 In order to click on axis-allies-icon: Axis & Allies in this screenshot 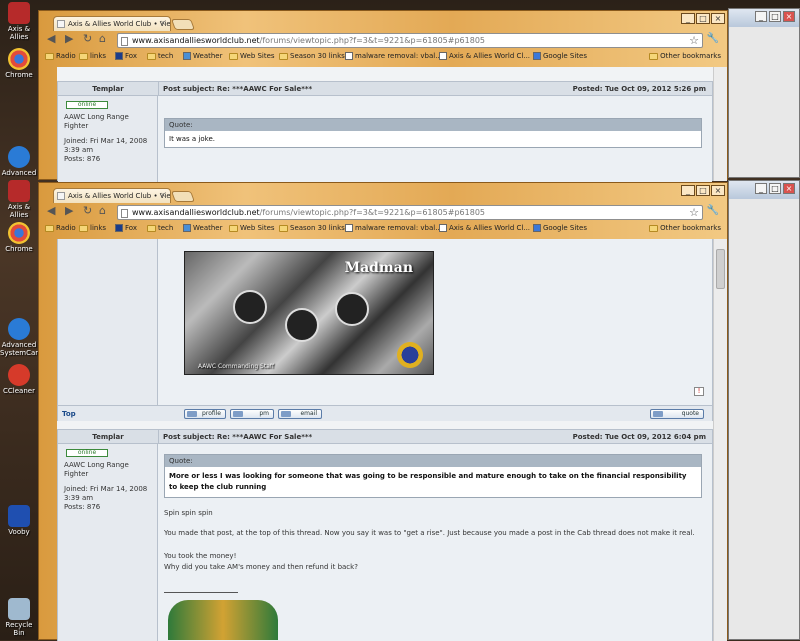, I will do `click(19, 21)`.